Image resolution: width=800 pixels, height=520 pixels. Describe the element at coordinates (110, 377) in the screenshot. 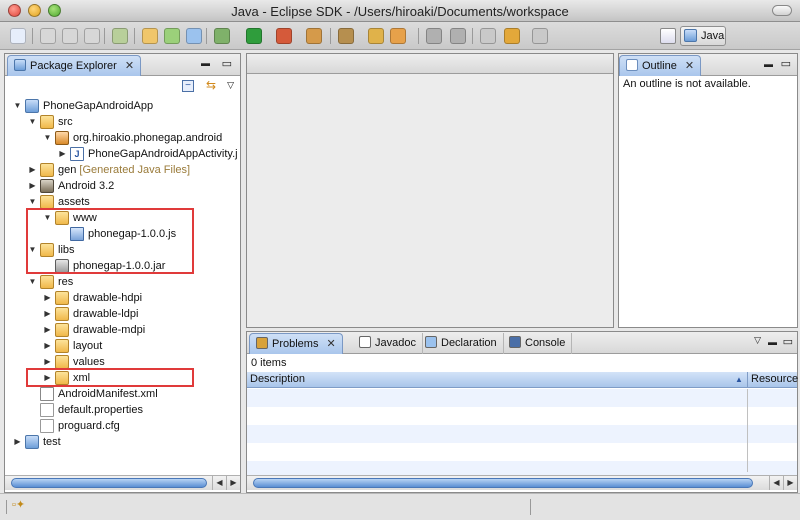

I see `highlight-box-xml` at that location.